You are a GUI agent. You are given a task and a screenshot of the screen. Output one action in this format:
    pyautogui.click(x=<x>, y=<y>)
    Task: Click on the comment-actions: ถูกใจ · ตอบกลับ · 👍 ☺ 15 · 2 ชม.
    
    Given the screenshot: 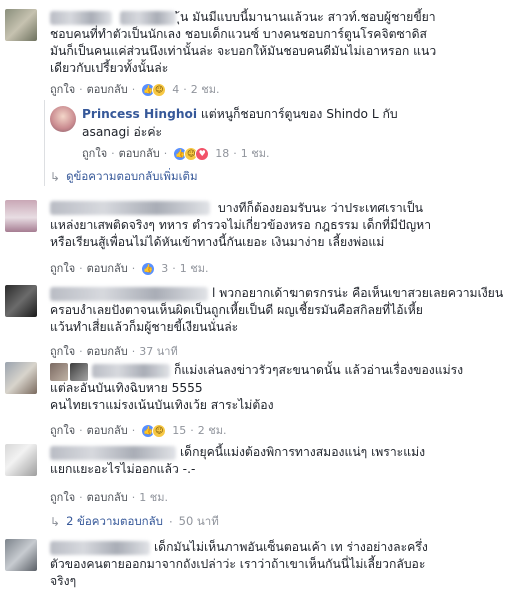 What is the action you would take?
    pyautogui.click(x=138, y=431)
    